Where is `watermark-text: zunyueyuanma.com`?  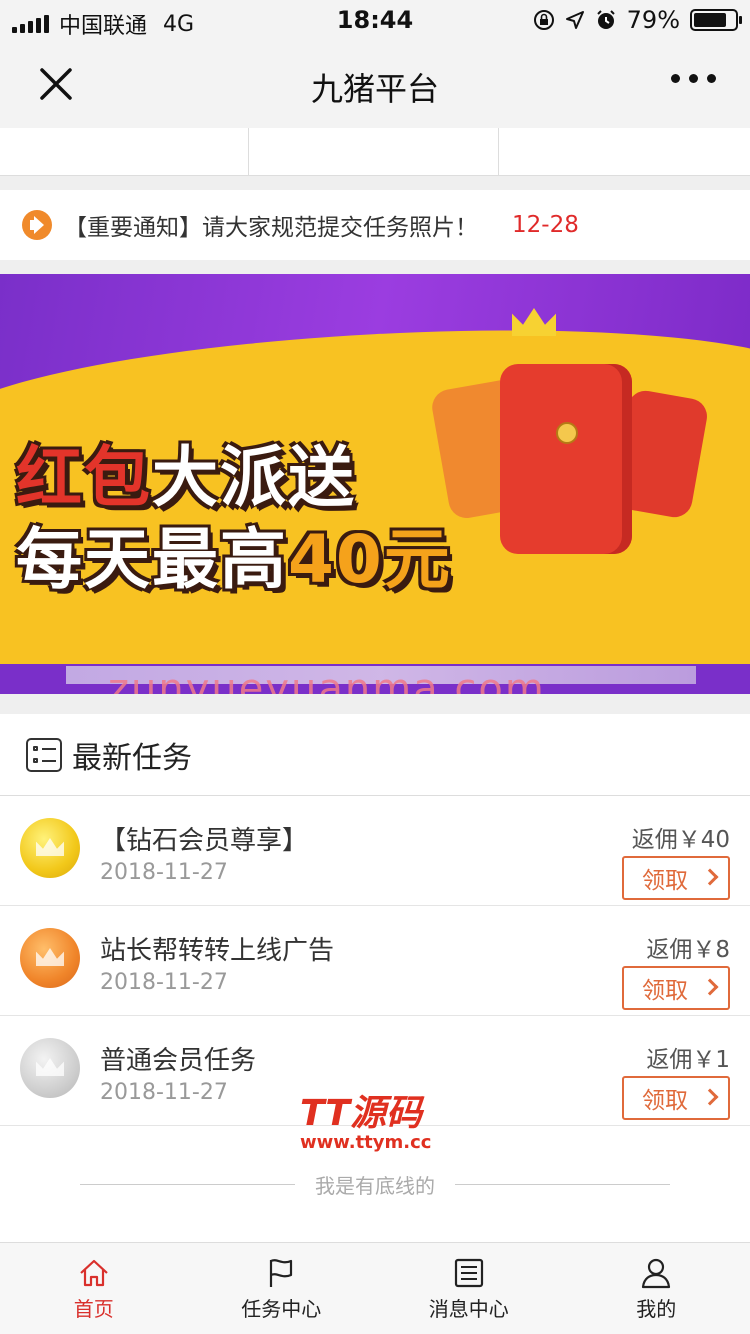
watermark-text: zunyueyuanma.com is located at coordinates (327, 680).